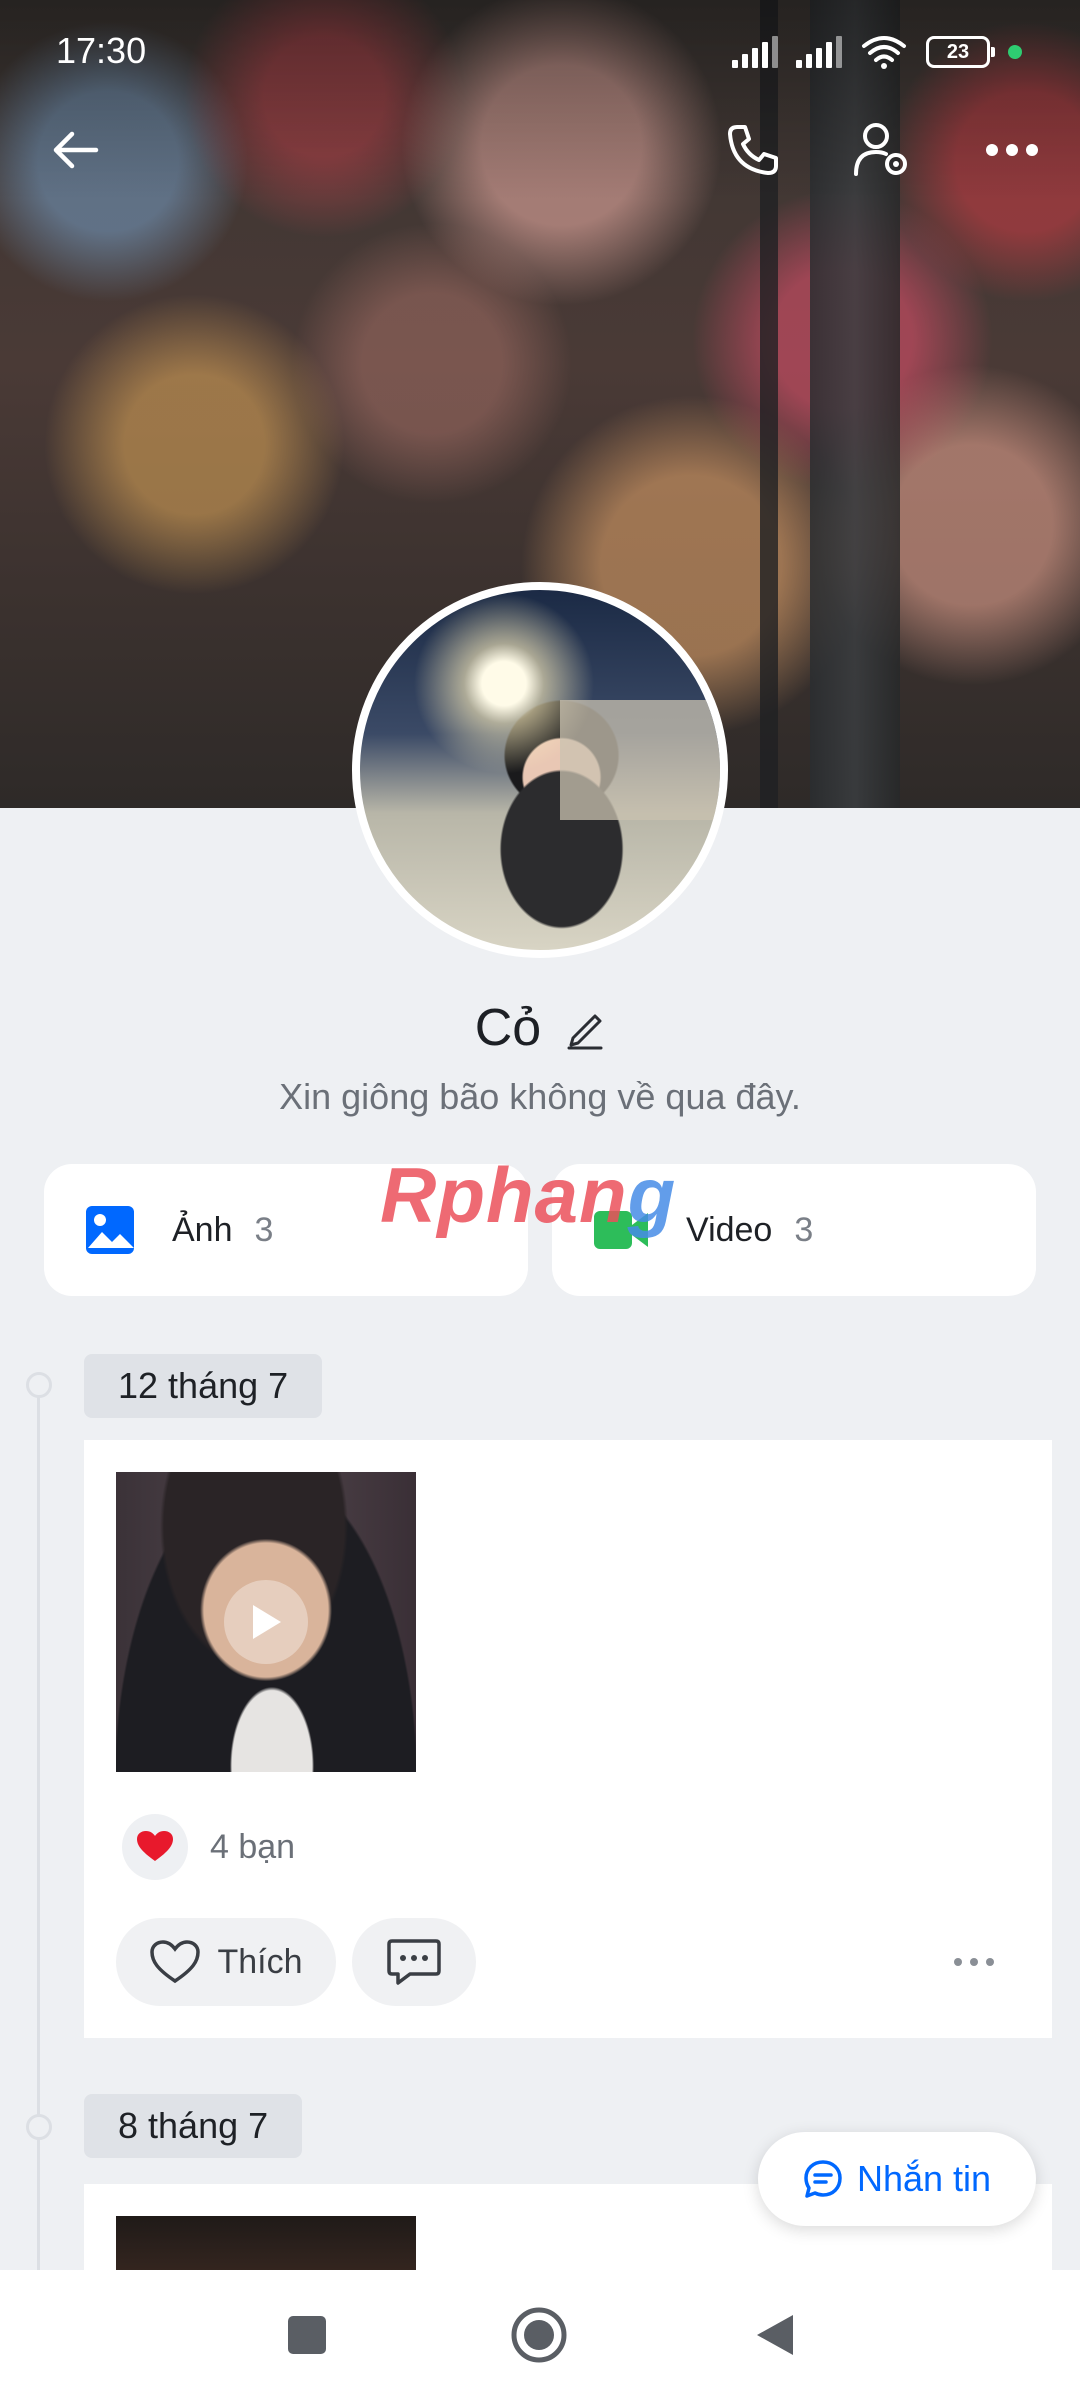  I want to click on name-row: Cỏ, so click(540, 1028).